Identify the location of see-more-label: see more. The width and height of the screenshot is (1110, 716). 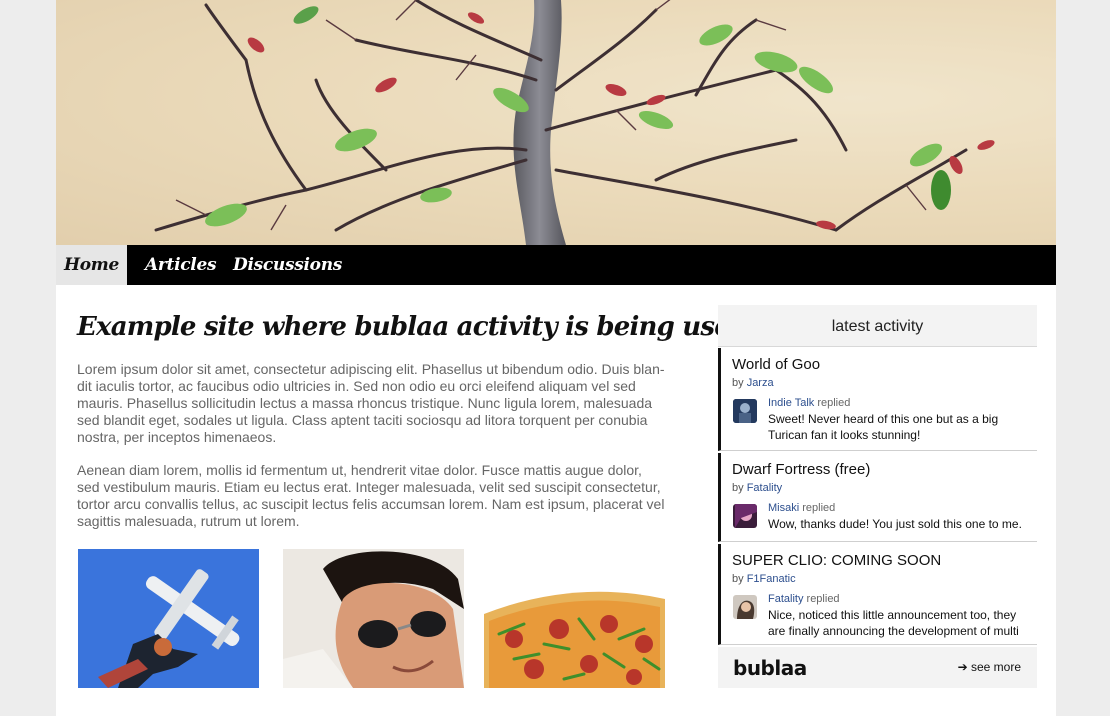
(995, 667).